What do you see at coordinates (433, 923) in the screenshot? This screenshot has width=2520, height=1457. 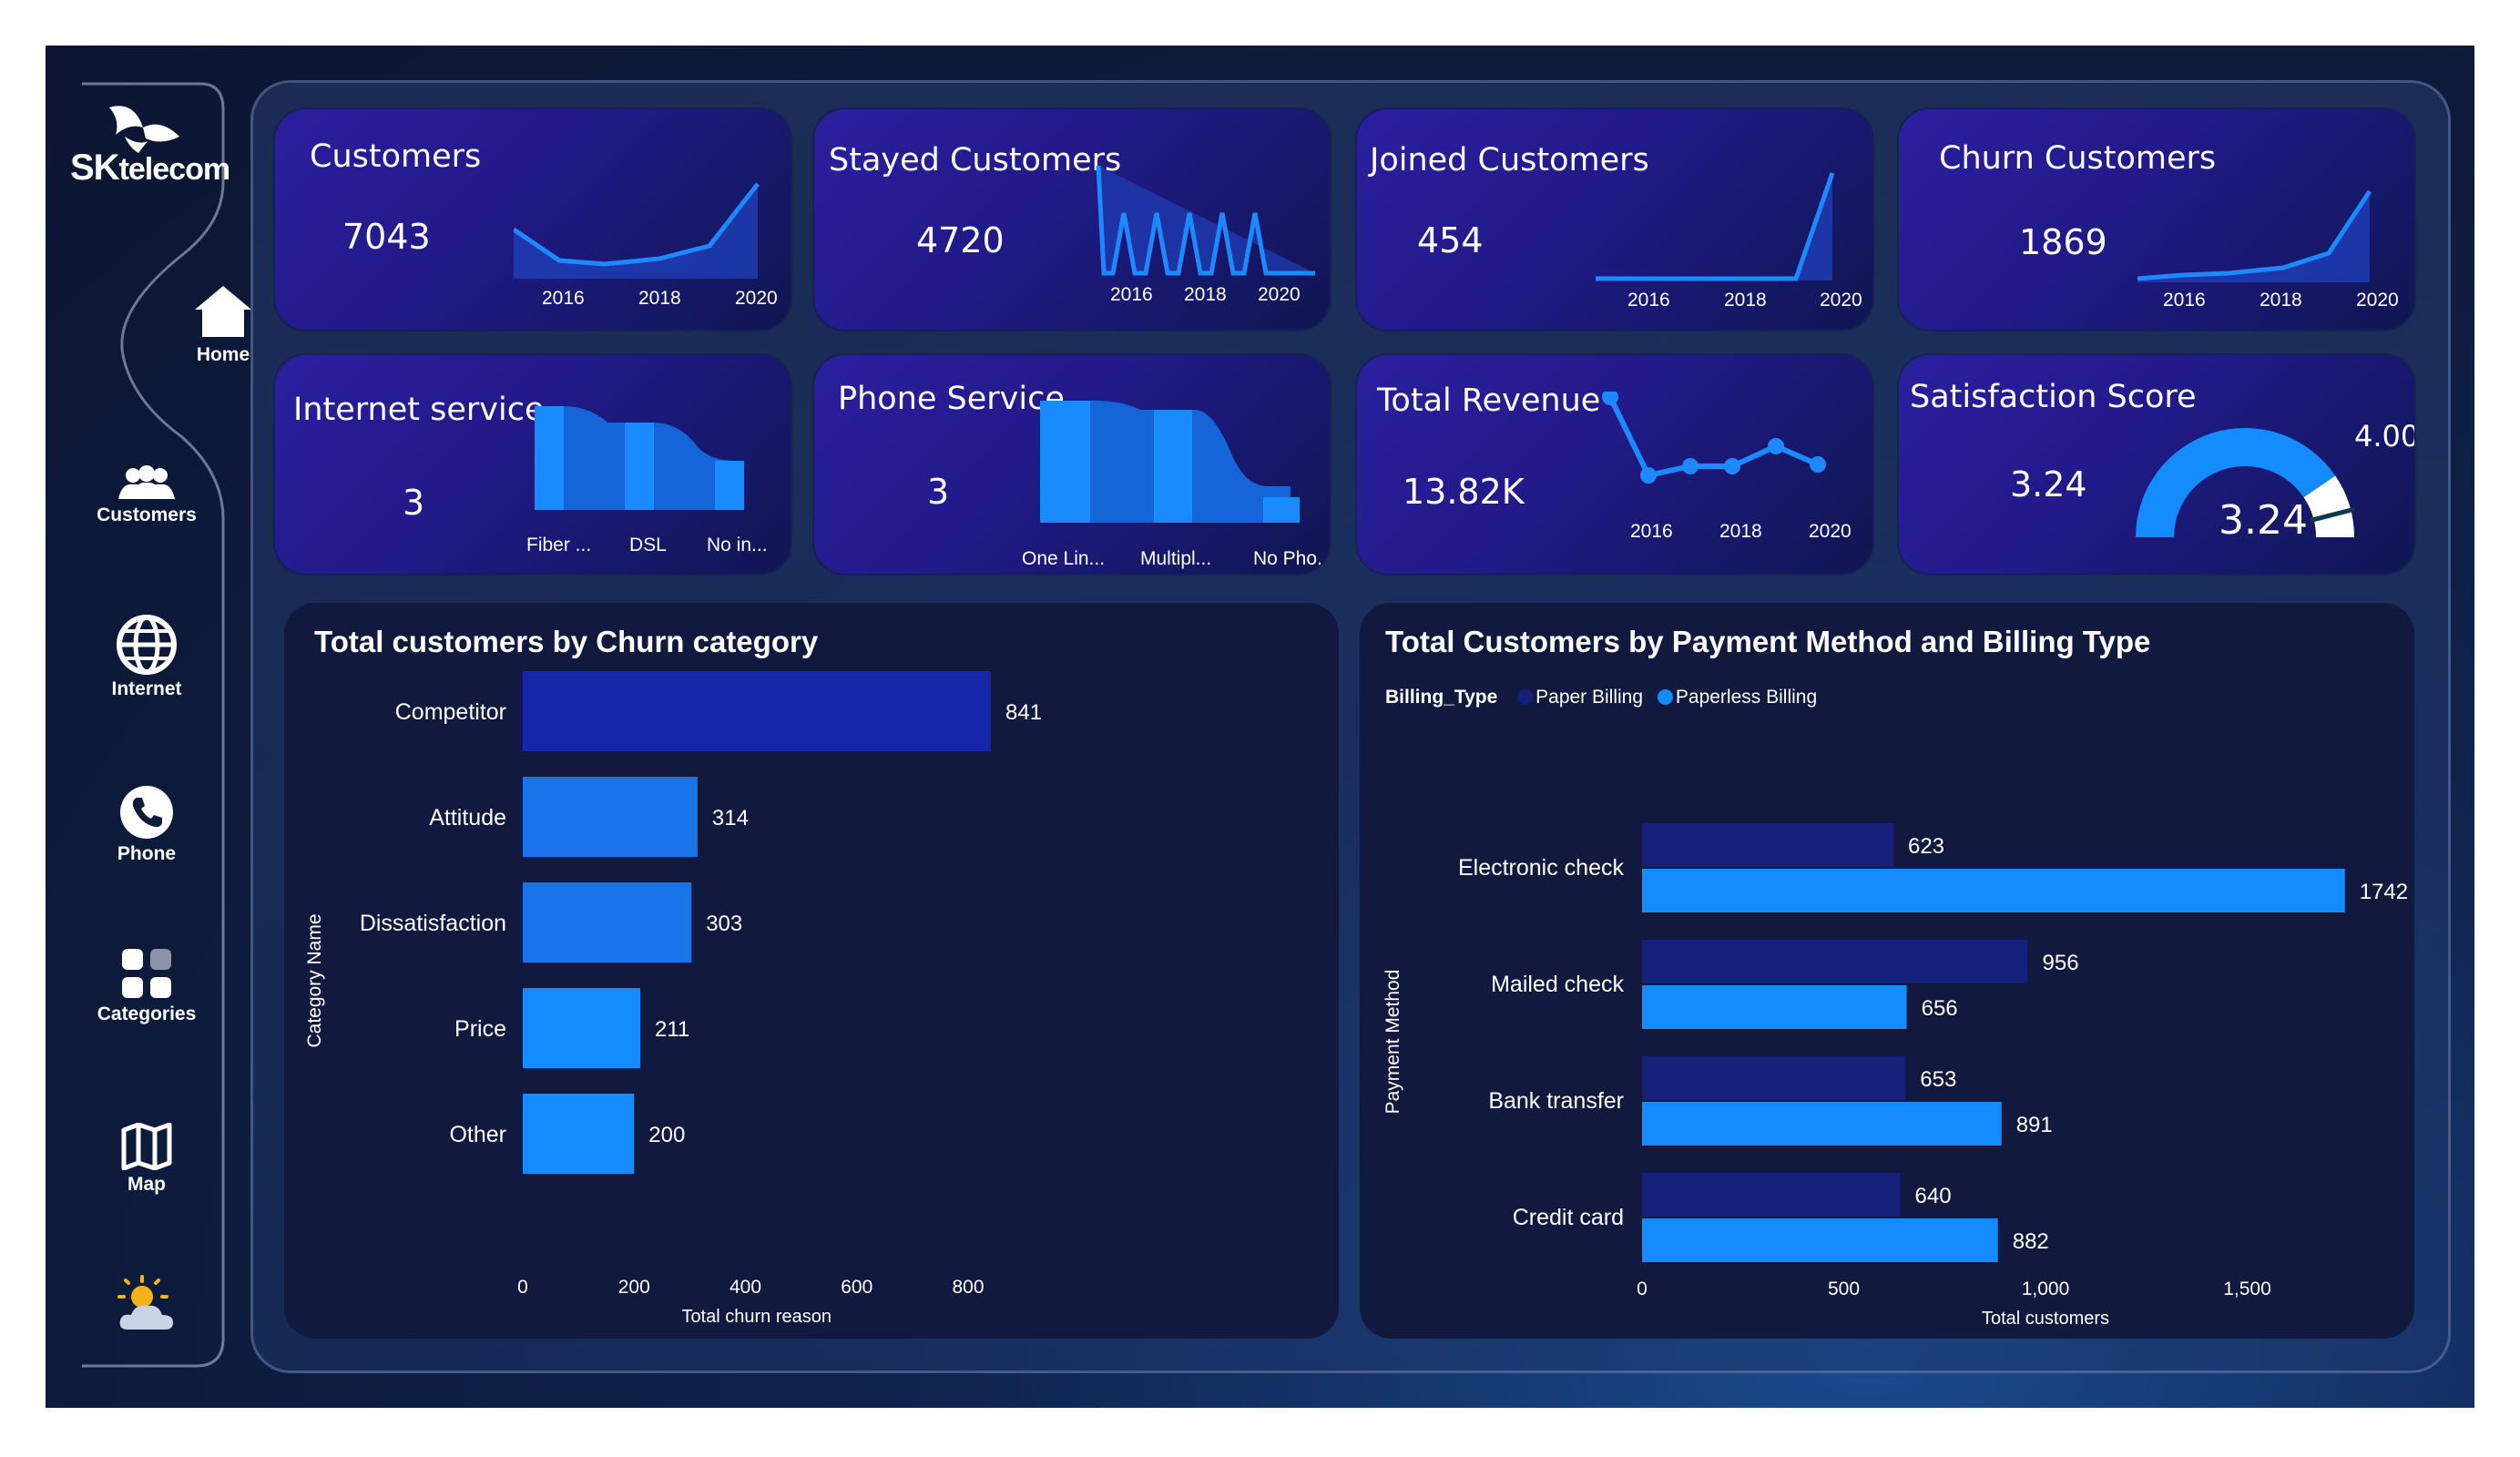 I see `category-label: Dissatisfaction` at bounding box center [433, 923].